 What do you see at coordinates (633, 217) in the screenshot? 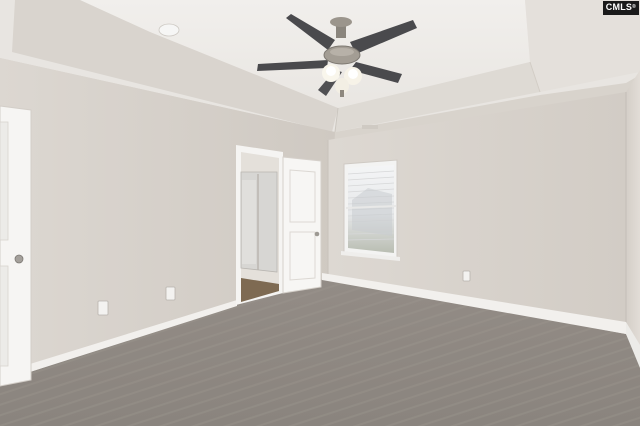
I see `right-wall` at bounding box center [633, 217].